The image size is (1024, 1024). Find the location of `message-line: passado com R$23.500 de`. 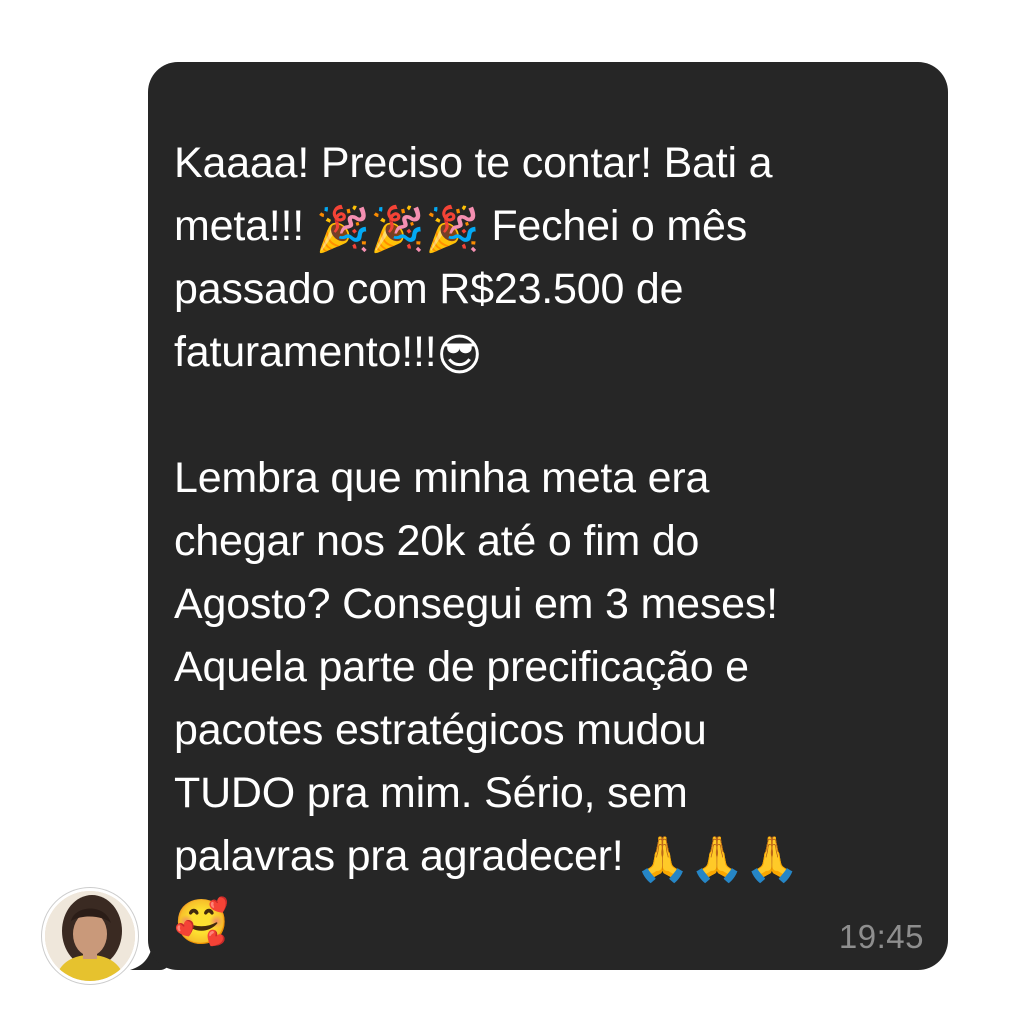

message-line: passado com R$23.500 de is located at coordinates (429, 289).